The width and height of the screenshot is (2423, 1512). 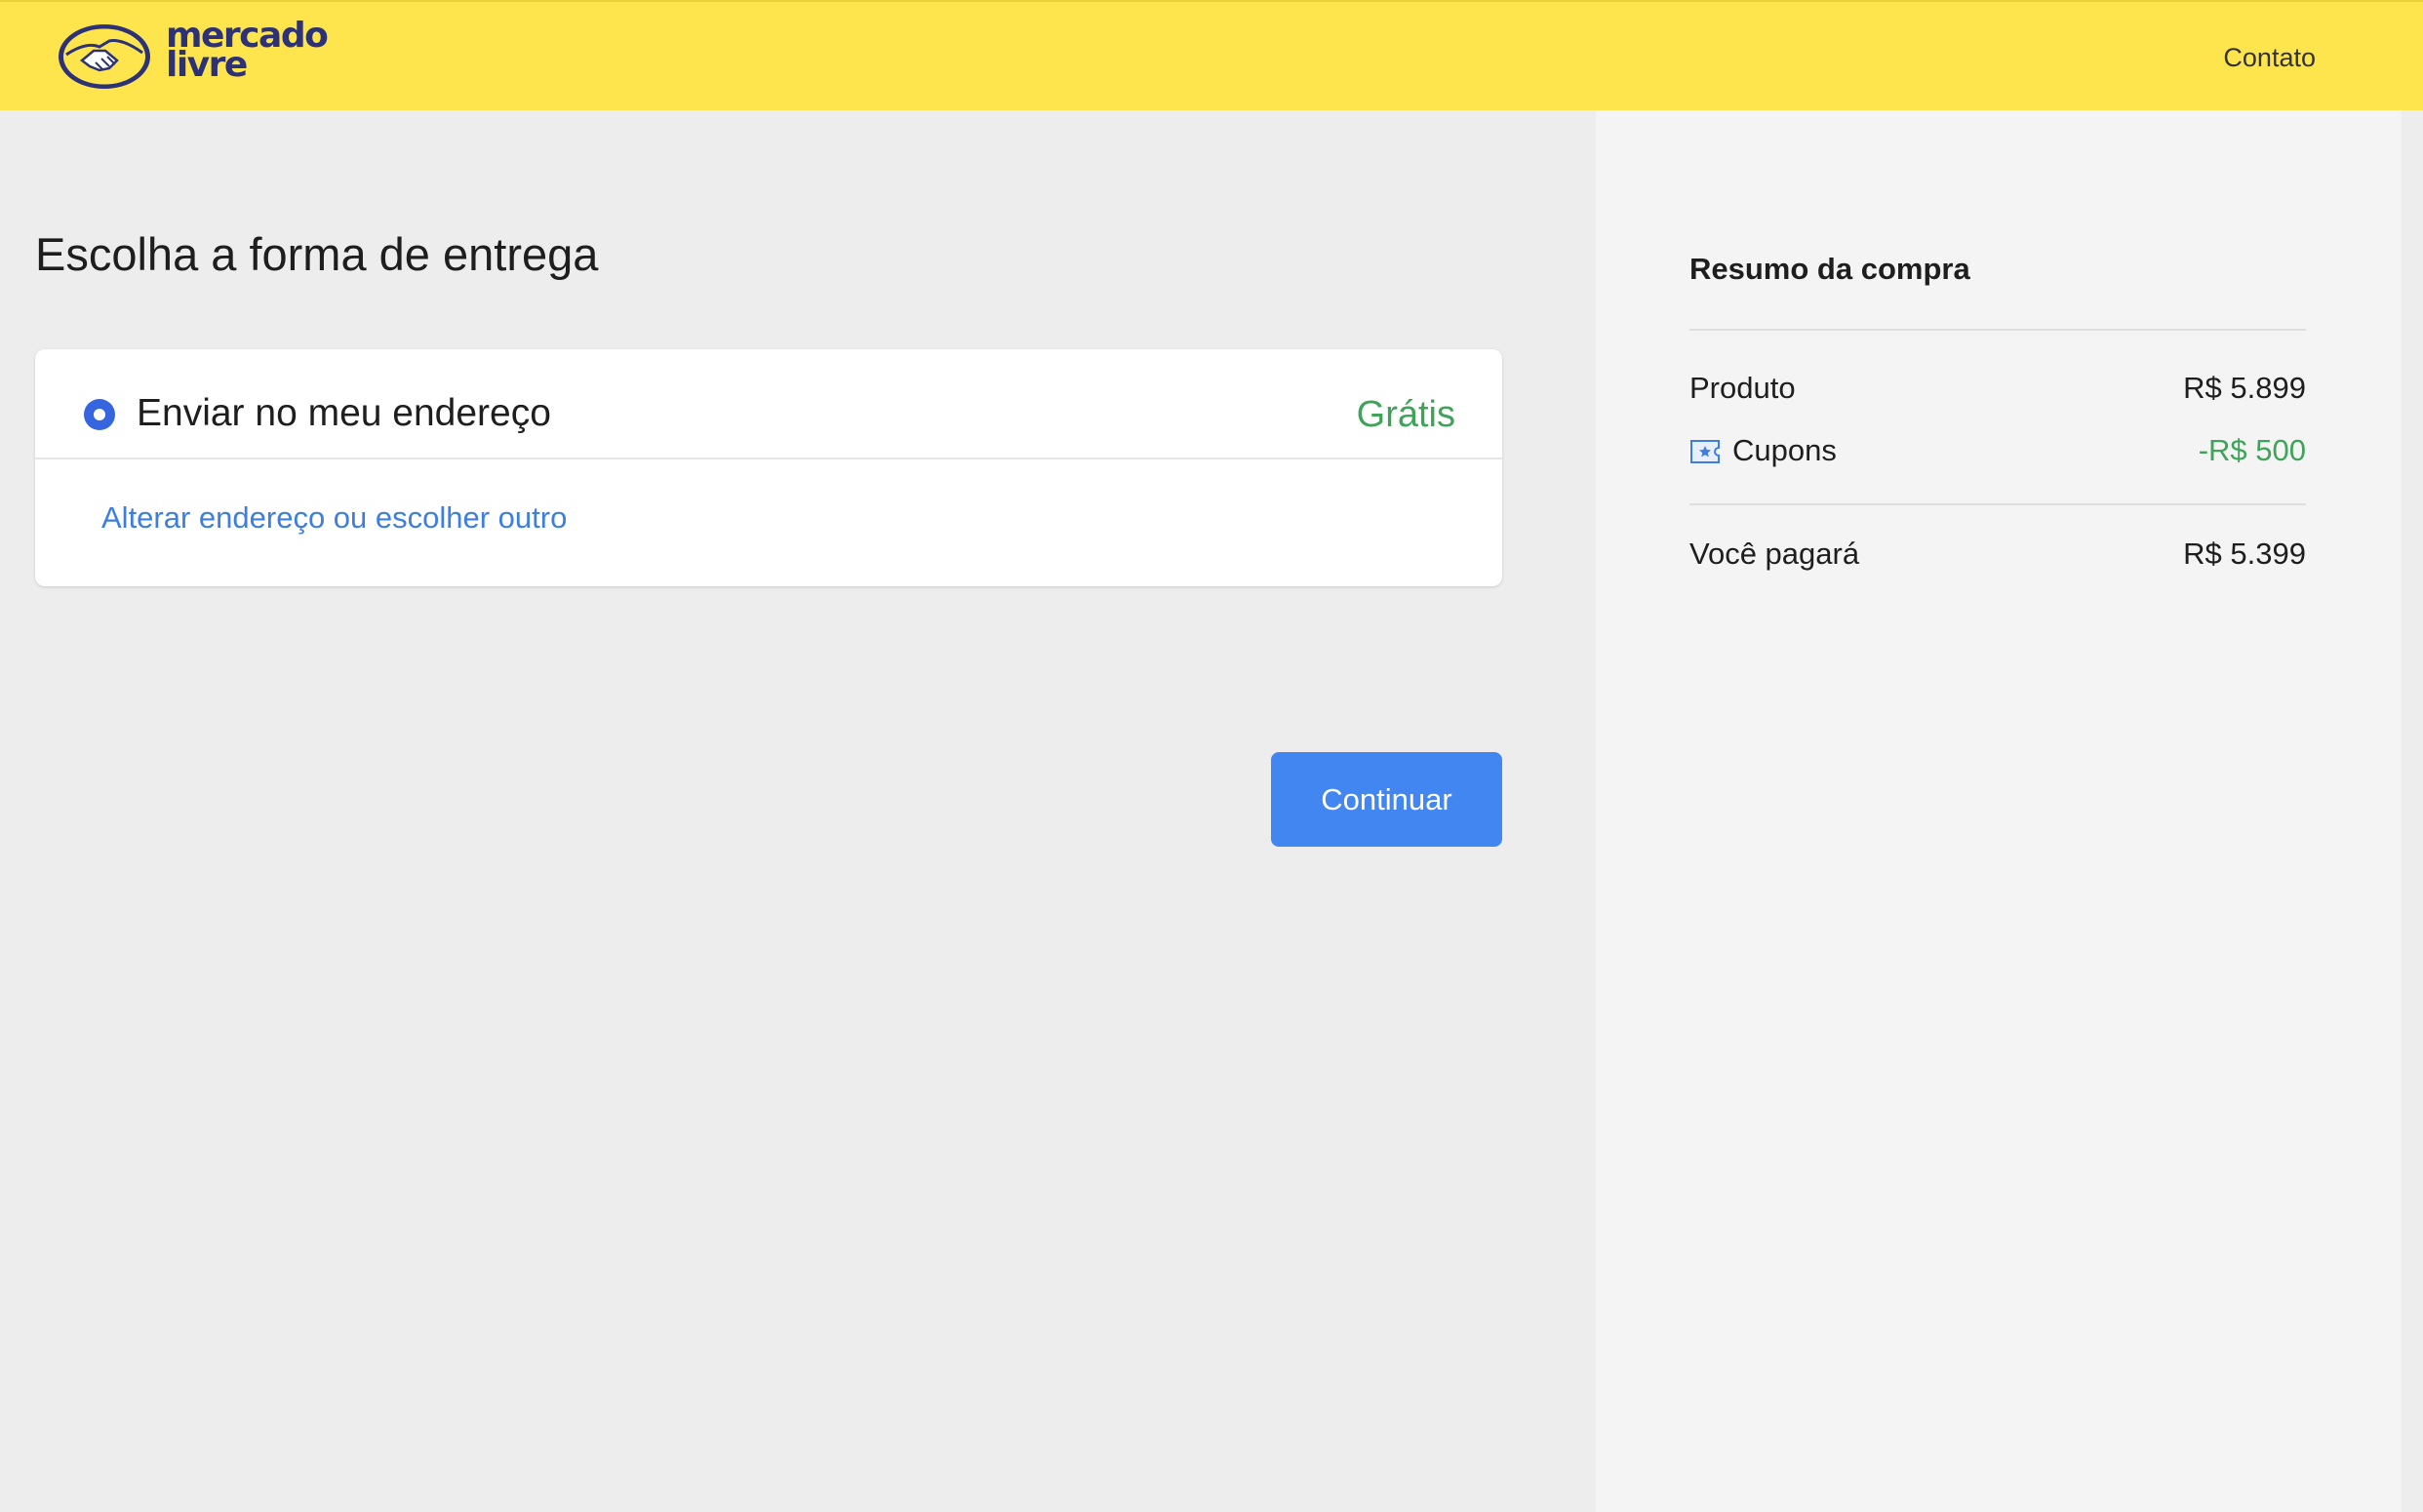 What do you see at coordinates (1774, 554) in the screenshot?
I see `summary-total-label: Você pagará` at bounding box center [1774, 554].